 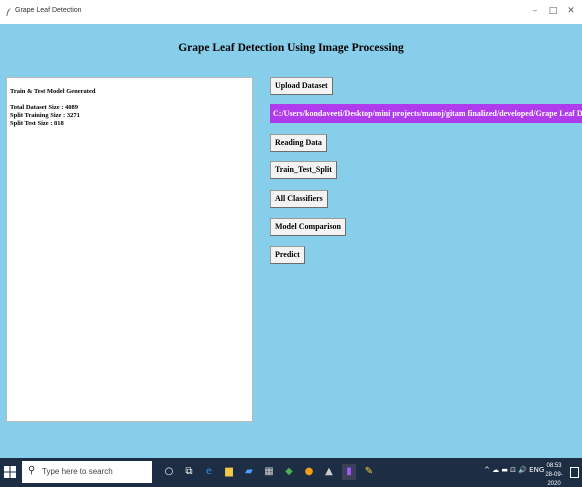 I want to click on predict-button: Predict, so click(x=287, y=255).